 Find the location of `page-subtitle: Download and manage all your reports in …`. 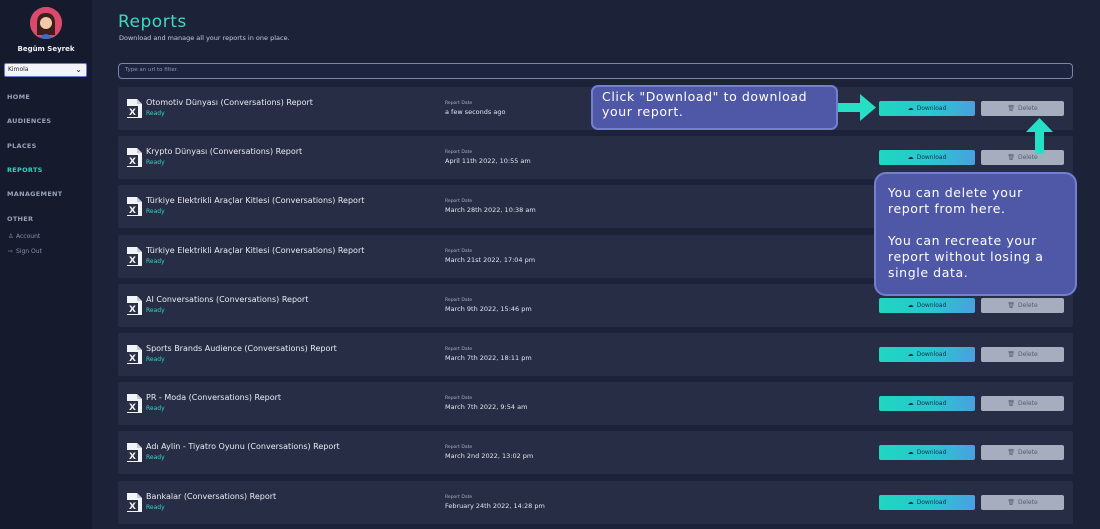

page-subtitle: Download and manage all your reports in … is located at coordinates (204, 38).